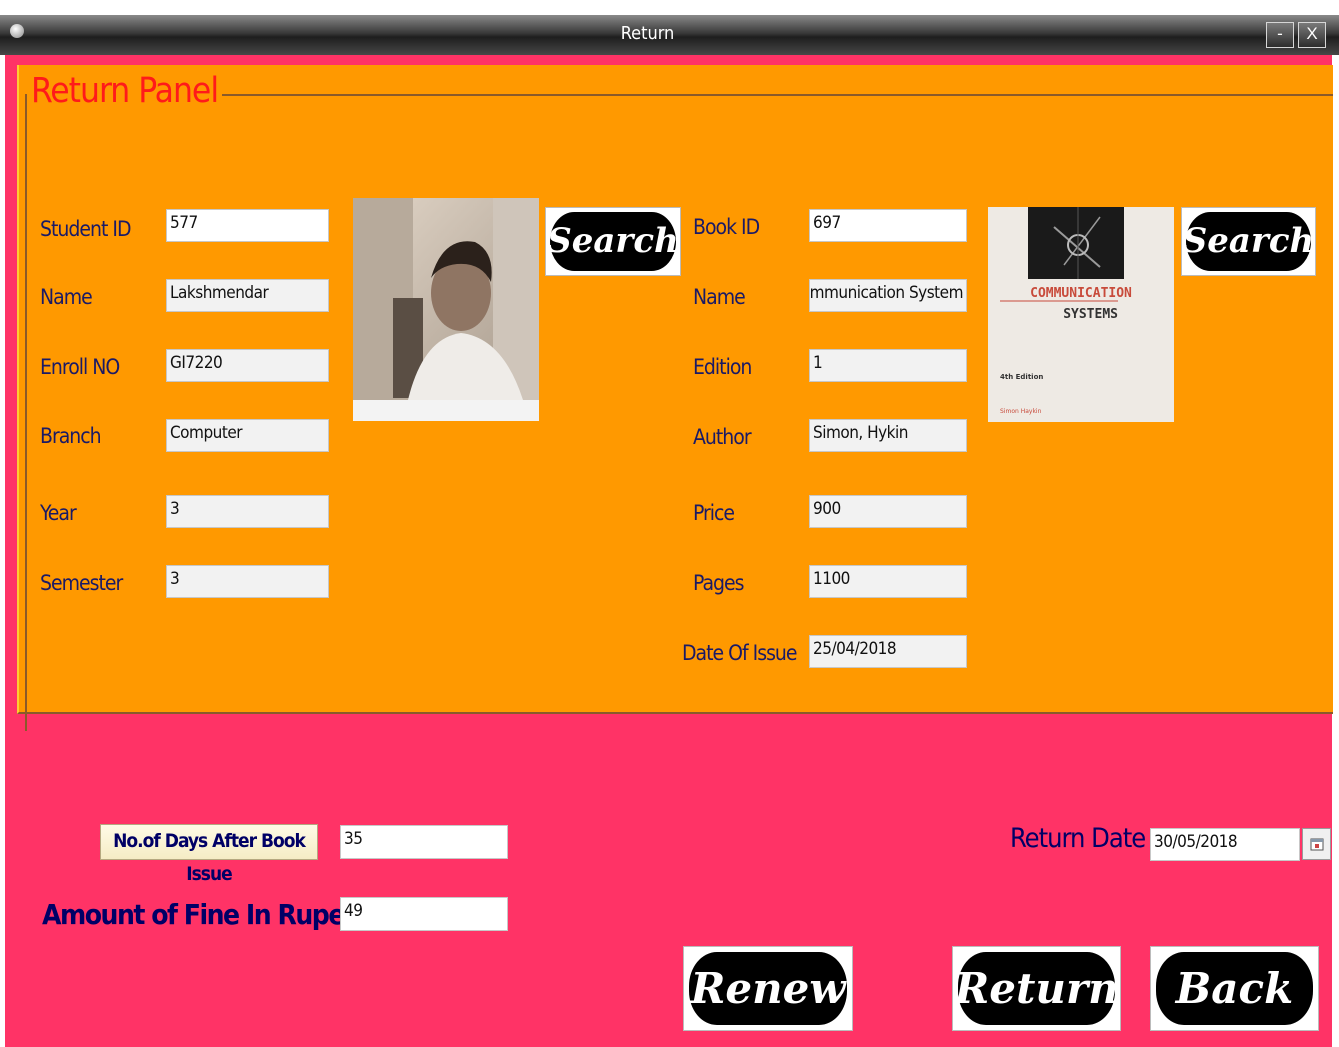 This screenshot has height=1047, width=1339. What do you see at coordinates (424, 914) in the screenshot?
I see `fine-amount-field: 49` at bounding box center [424, 914].